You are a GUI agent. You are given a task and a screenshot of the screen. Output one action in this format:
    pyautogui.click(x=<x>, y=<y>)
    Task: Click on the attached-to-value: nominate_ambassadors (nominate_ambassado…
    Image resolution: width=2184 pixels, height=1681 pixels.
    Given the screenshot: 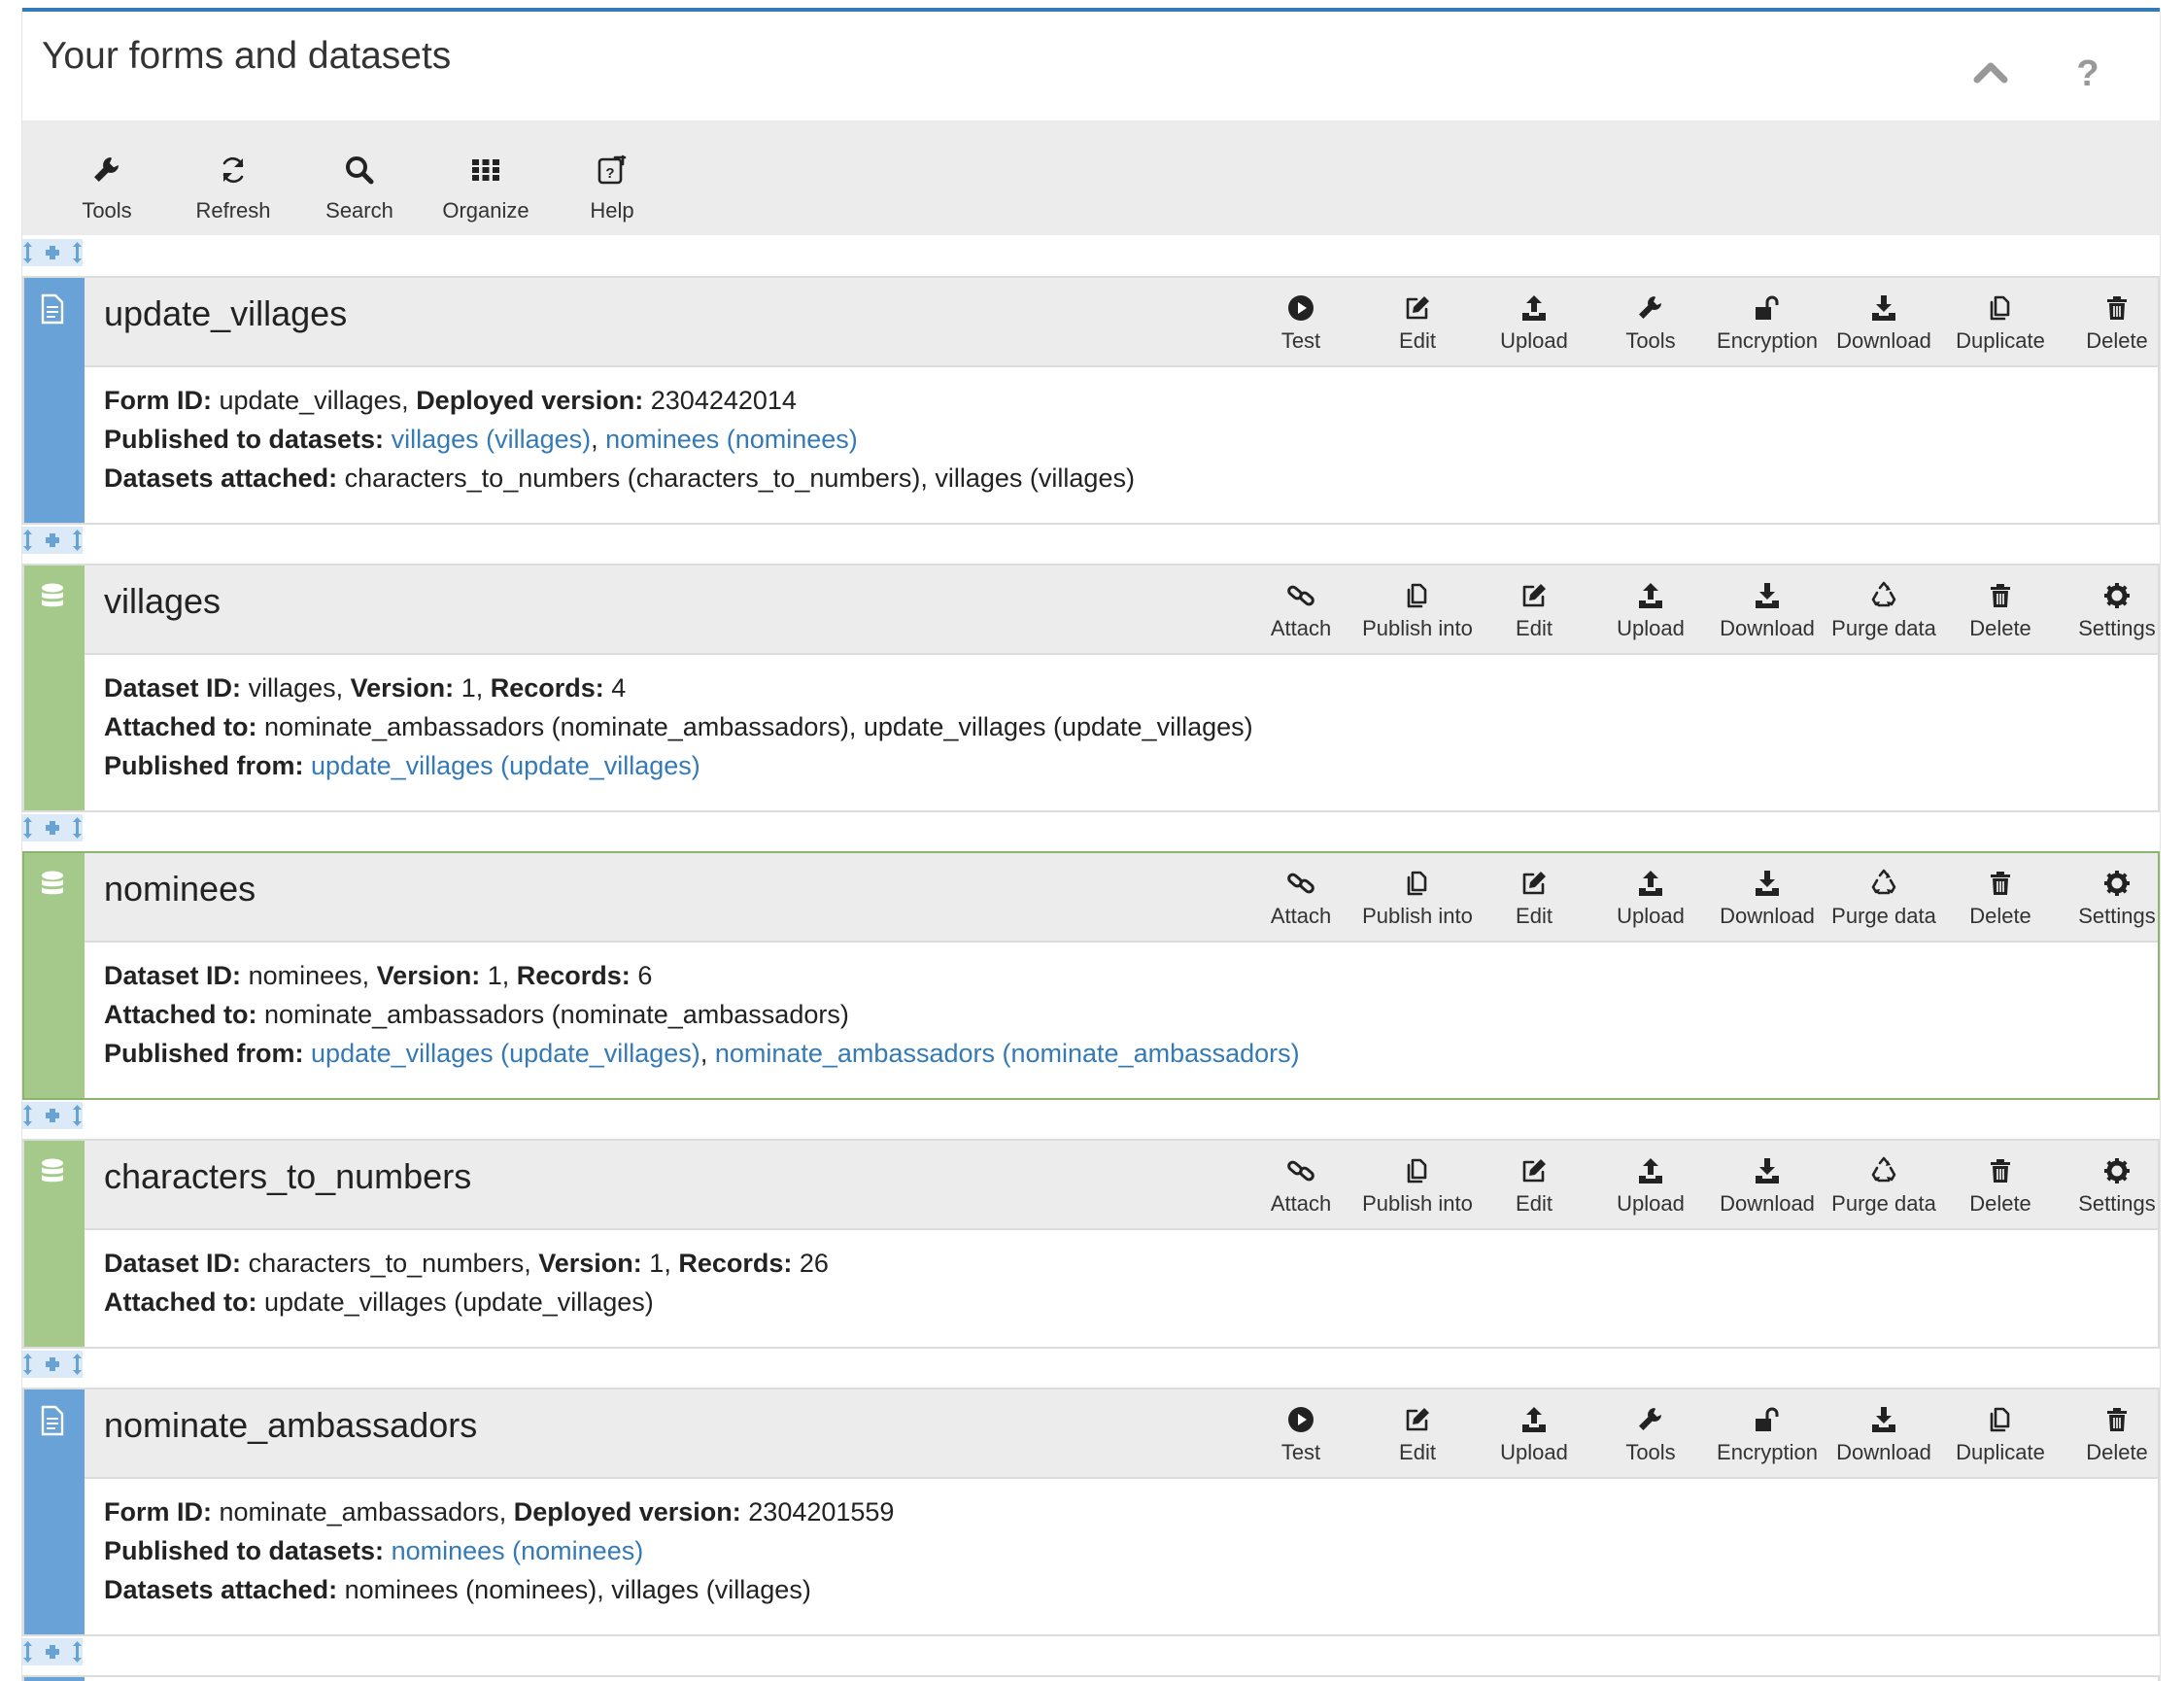 What is the action you would take?
    pyautogui.click(x=556, y=1014)
    